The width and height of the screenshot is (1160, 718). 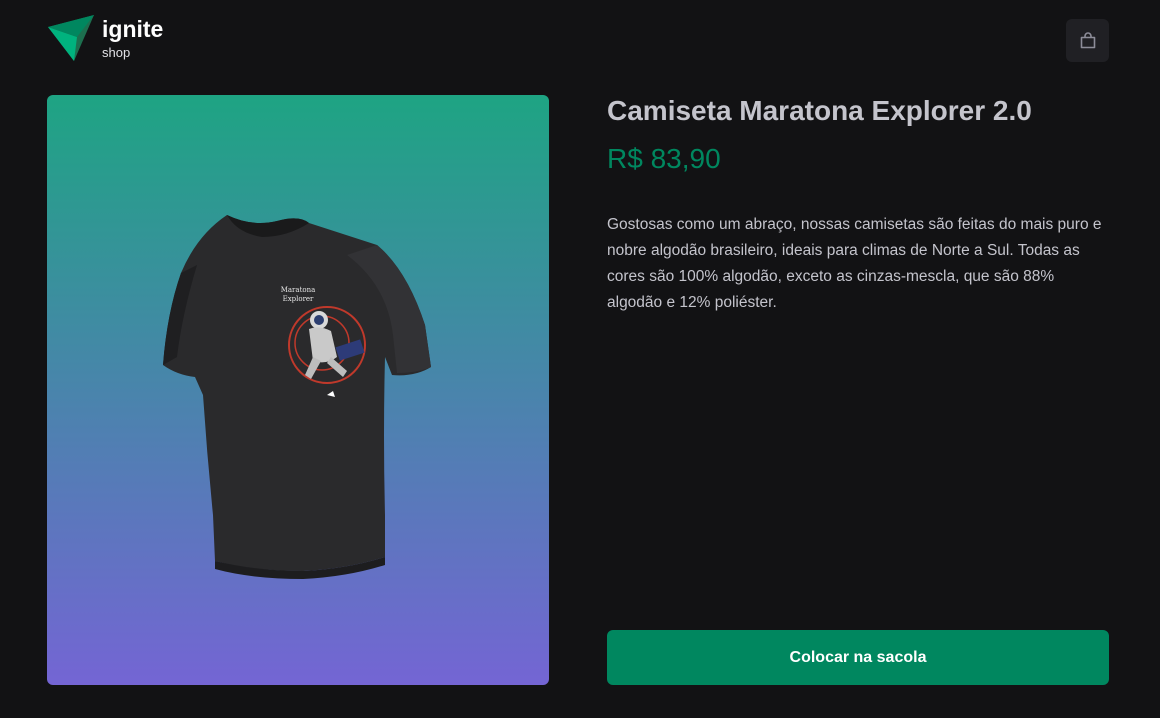 I want to click on product-price: R$ 83,90, so click(x=664, y=158).